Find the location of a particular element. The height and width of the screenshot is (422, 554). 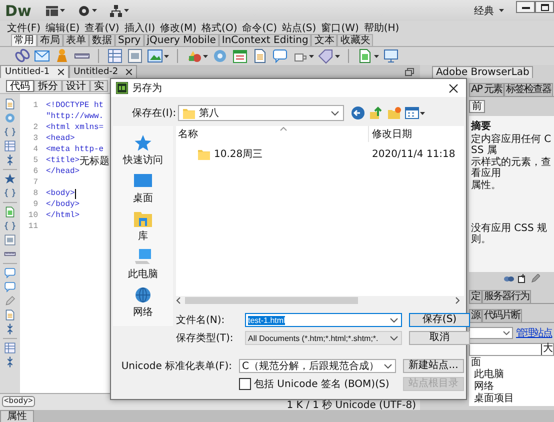

back-icon is located at coordinates (358, 113).